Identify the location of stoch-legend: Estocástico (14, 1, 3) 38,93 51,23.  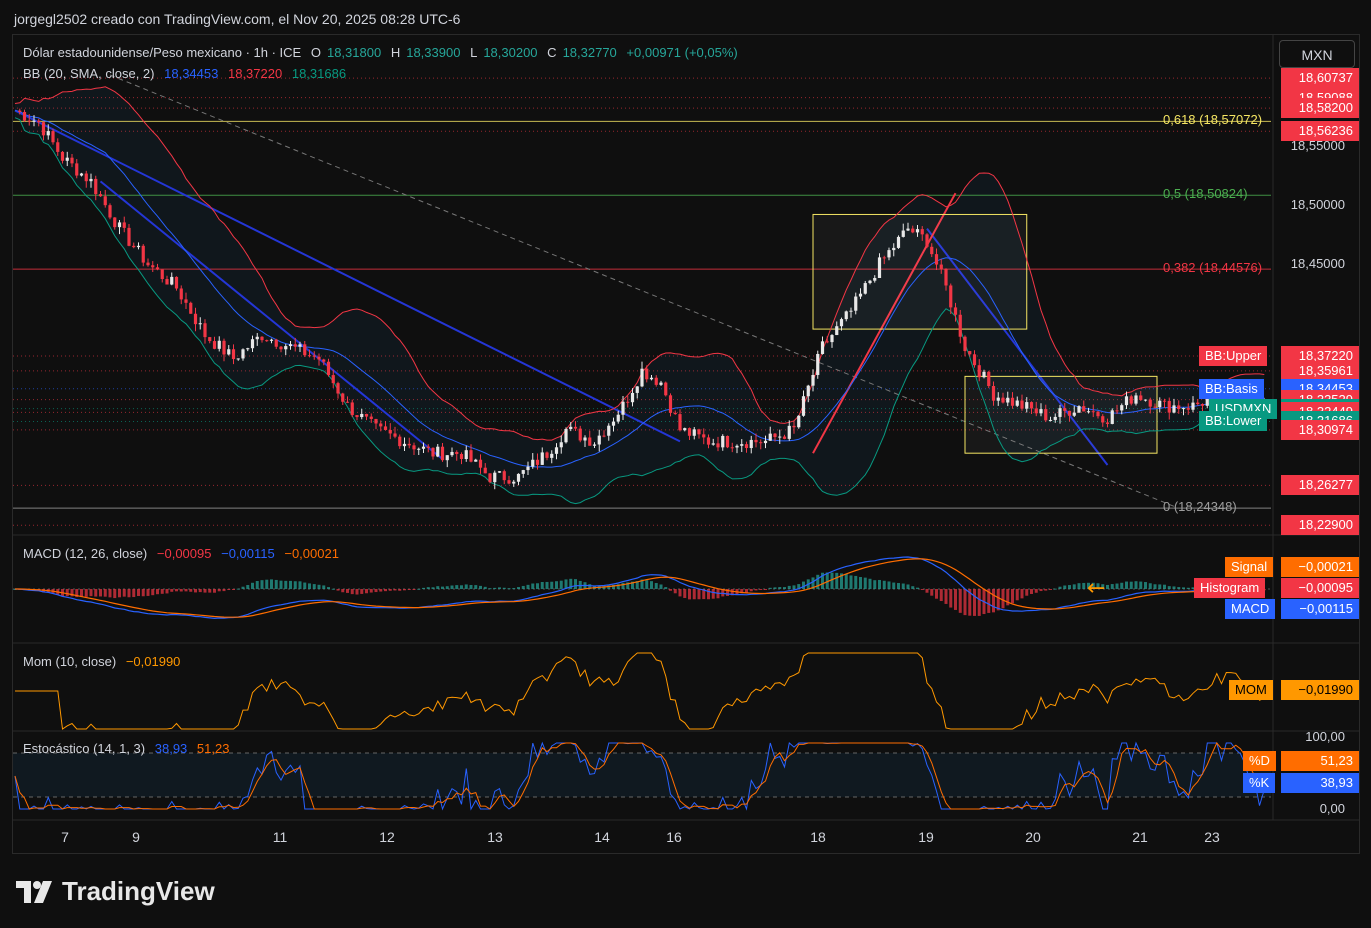
(129, 748).